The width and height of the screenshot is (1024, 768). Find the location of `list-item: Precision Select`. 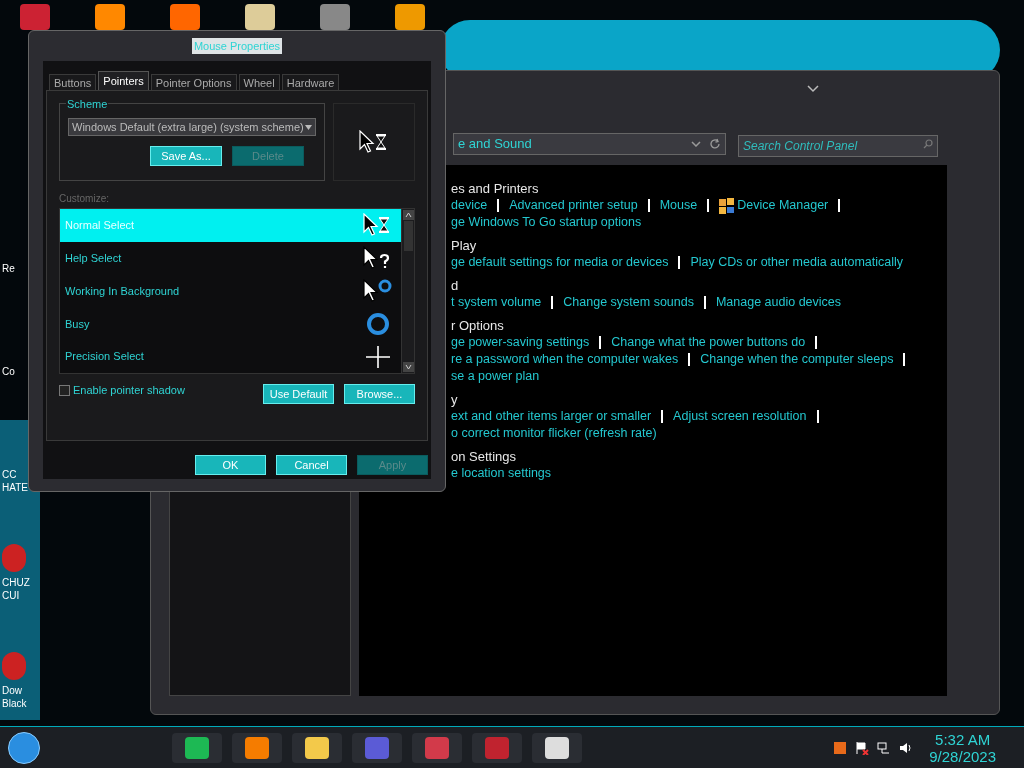

list-item: Precision Select is located at coordinates (230, 356).